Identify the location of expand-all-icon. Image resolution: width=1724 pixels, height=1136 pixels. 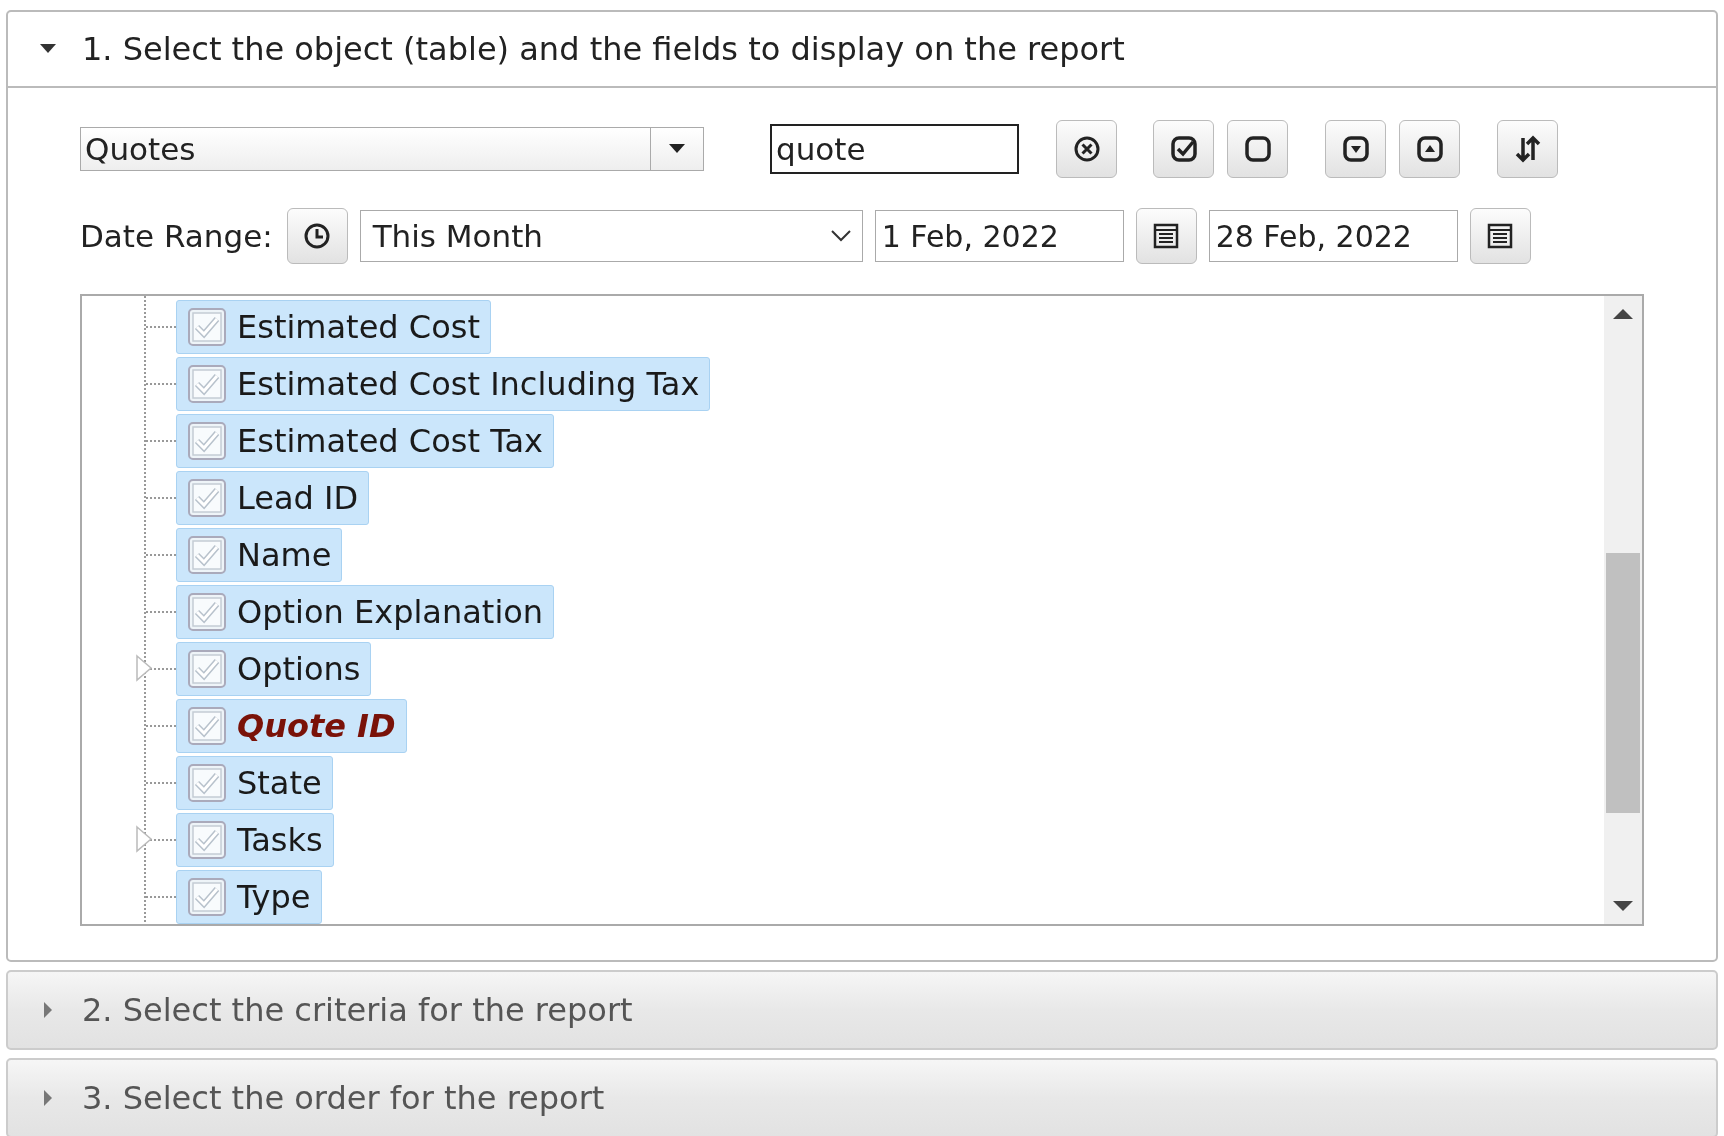
(1355, 149).